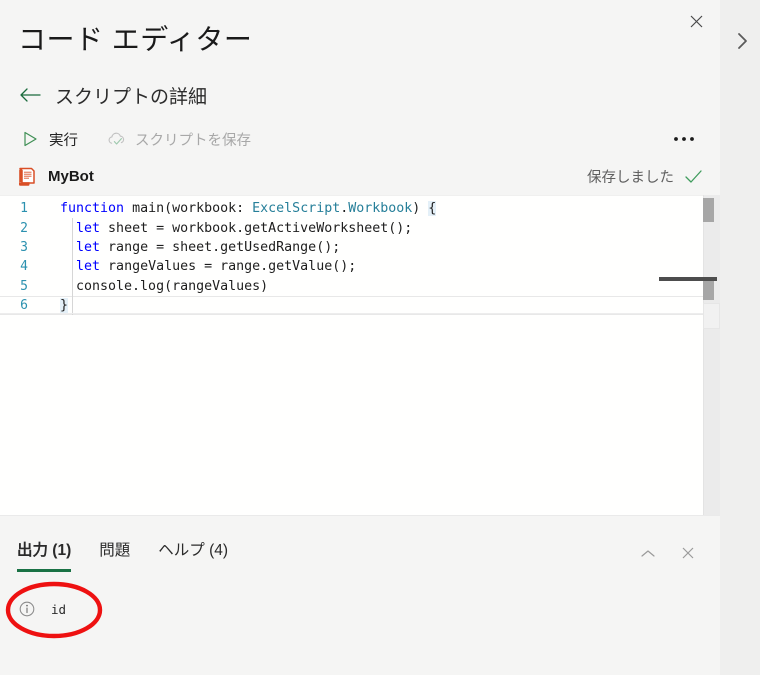 Image resolution: width=760 pixels, height=675 pixels. What do you see at coordinates (688, 279) in the screenshot?
I see `editor-horizontal-scrollbar-thumb` at bounding box center [688, 279].